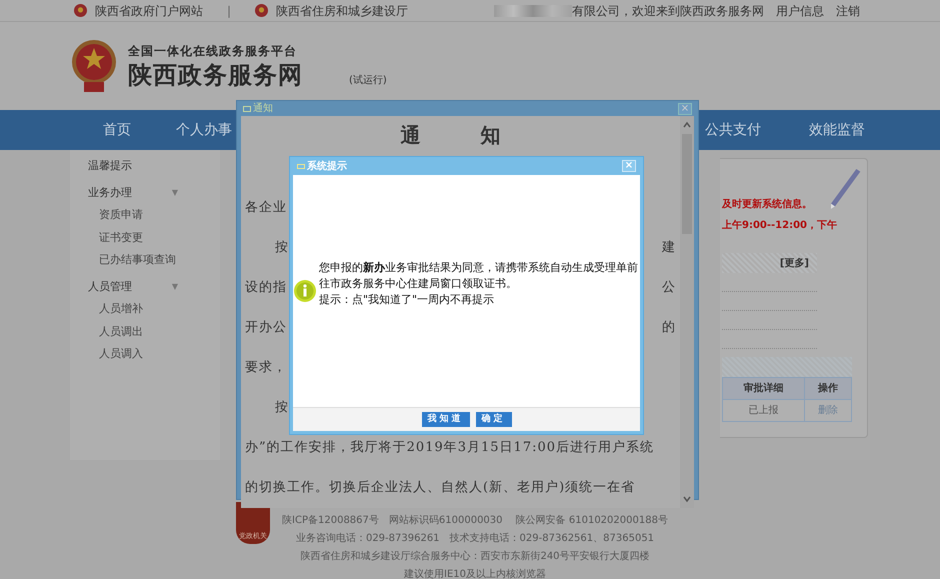 The height and width of the screenshot is (579, 940). I want to click on notice-text: 的切换工作。切换后企业法人、自然人(新、老用户)须统一在省, so click(440, 488).